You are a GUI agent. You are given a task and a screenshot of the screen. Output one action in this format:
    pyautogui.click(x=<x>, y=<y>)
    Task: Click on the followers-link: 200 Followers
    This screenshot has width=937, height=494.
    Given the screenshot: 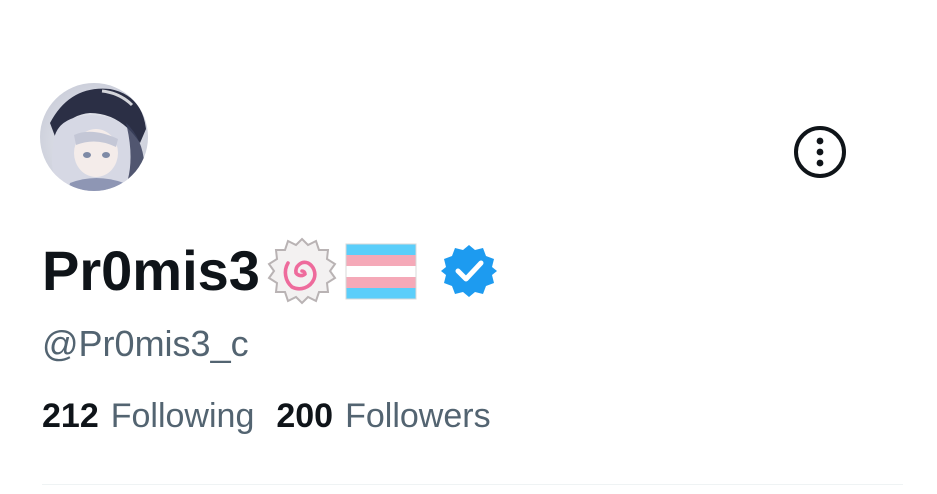 What is the action you would take?
    pyautogui.click(x=383, y=416)
    